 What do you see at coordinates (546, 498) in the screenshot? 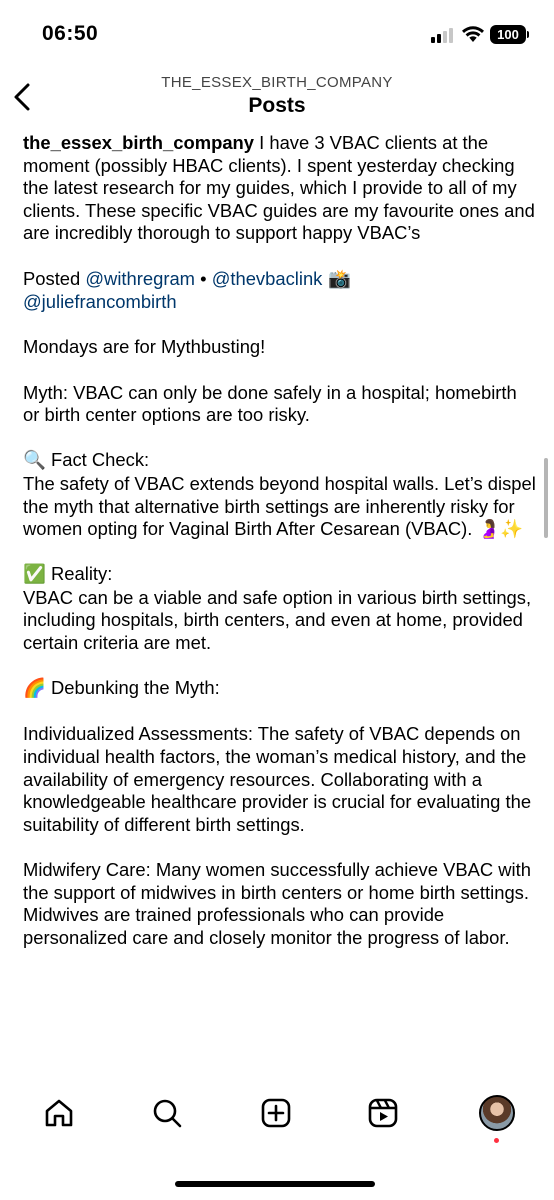
I see `scrollbar` at bounding box center [546, 498].